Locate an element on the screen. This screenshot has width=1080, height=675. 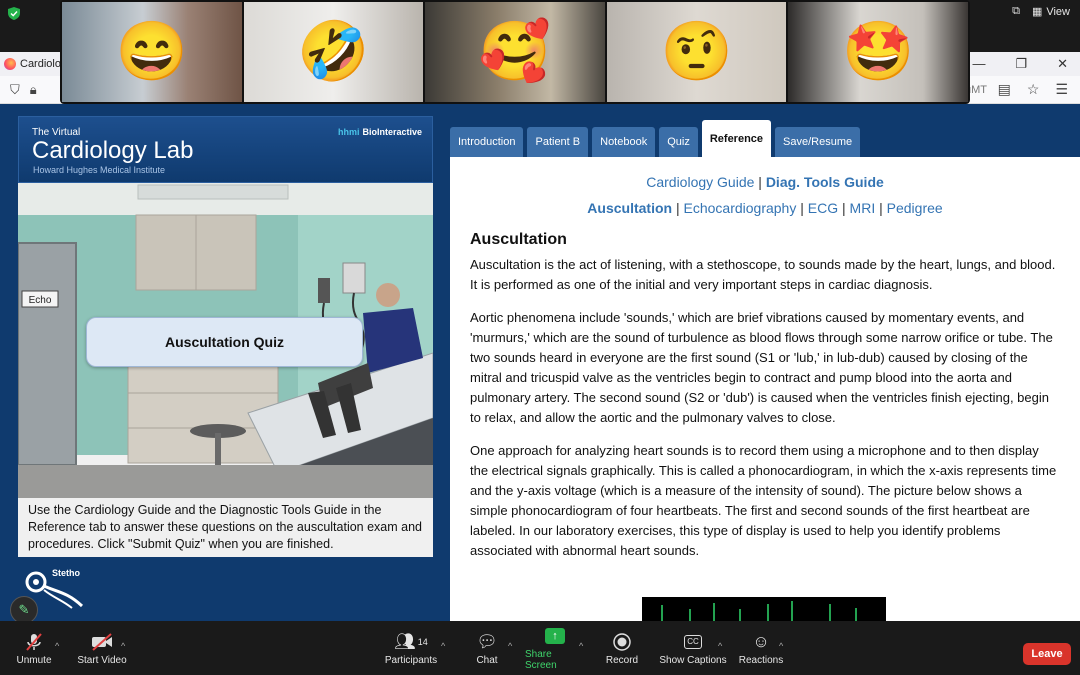
participant-tile: 🥰 is located at coordinates (515, 52).